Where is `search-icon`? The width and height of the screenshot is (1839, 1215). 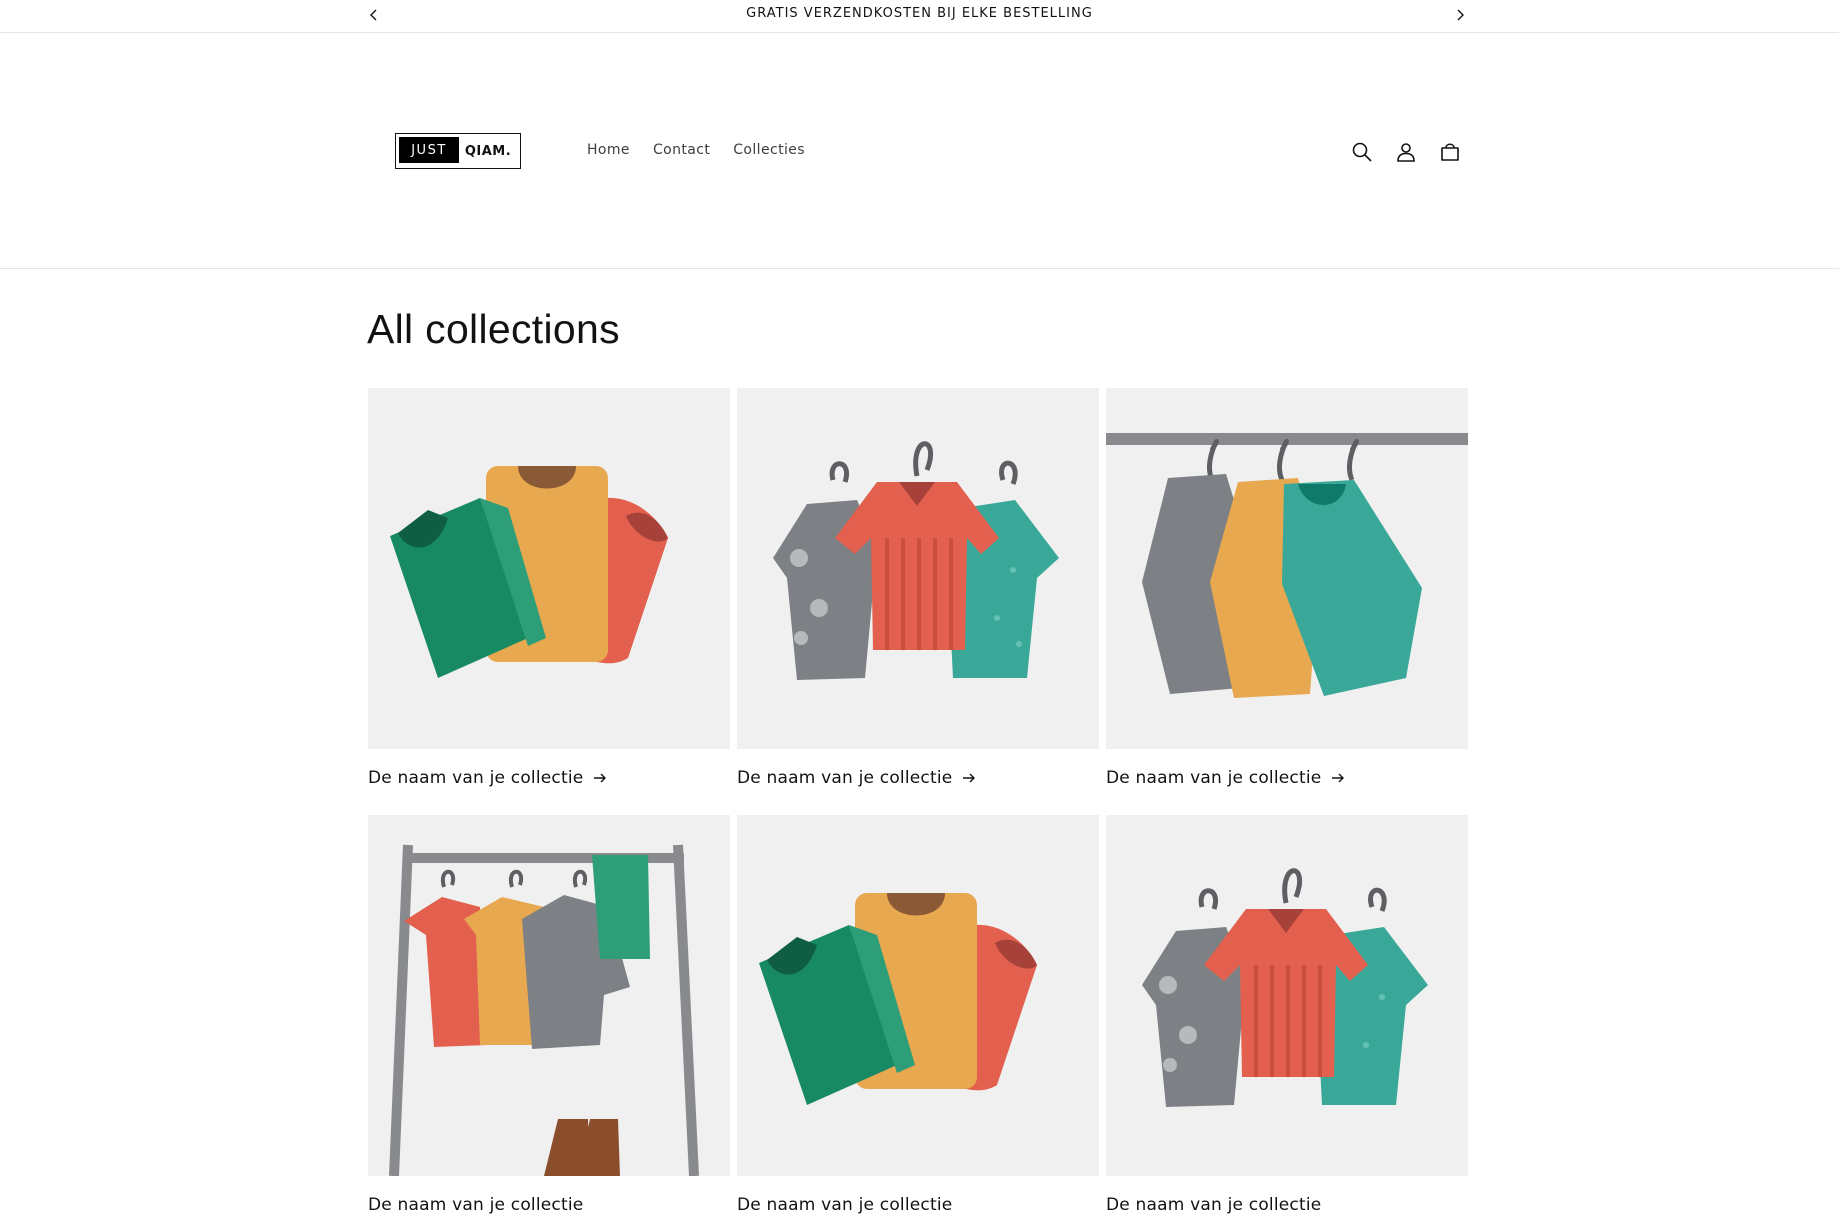 search-icon is located at coordinates (1362, 152).